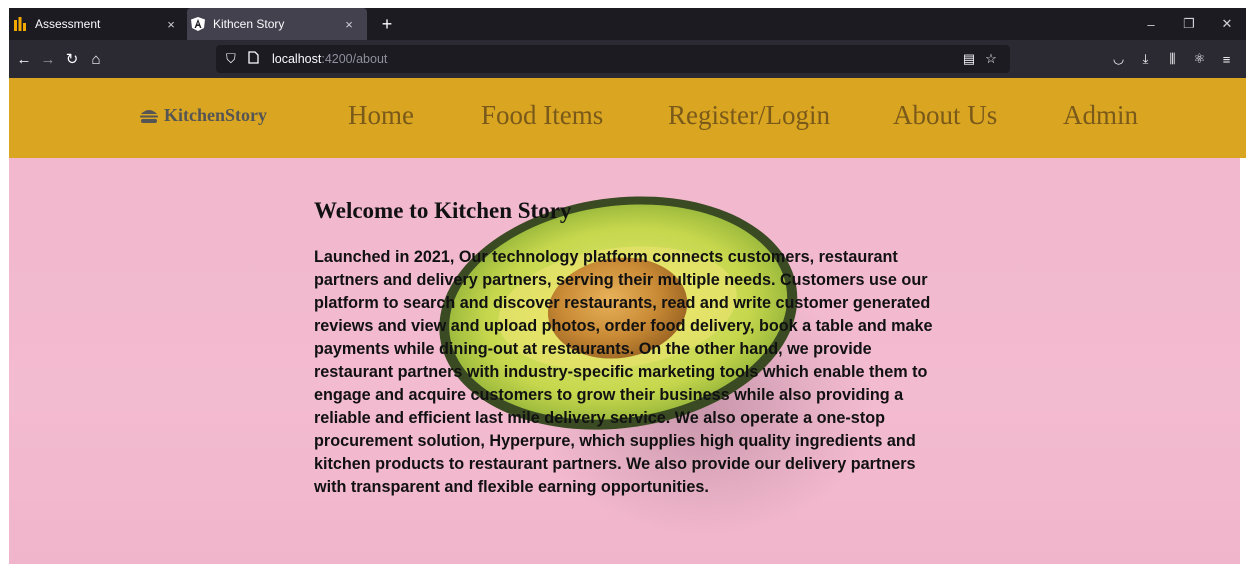  I want to click on window-controls: – ❐ ✕, so click(1189, 24).